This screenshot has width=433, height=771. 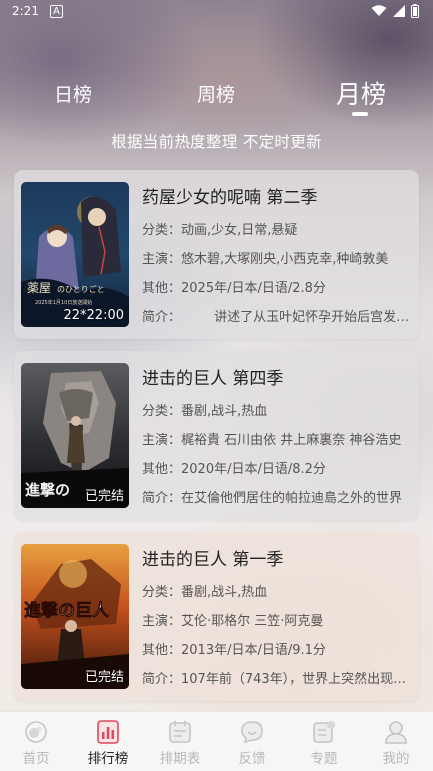 What do you see at coordinates (67, 610) in the screenshot?
I see `svg-text: 進撃の巨人` at bounding box center [67, 610].